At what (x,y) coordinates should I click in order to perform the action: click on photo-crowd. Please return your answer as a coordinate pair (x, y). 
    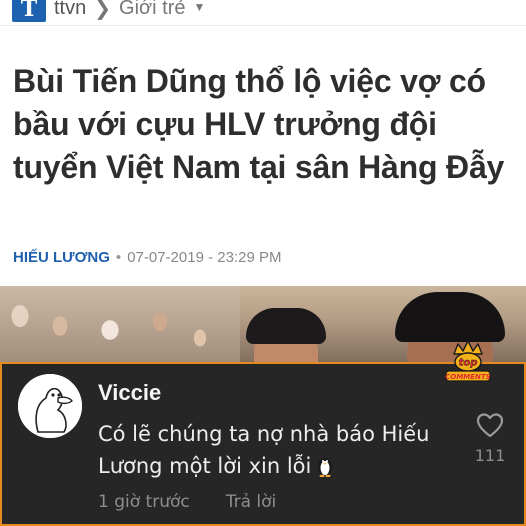
    Looking at the image, I should click on (120, 325).